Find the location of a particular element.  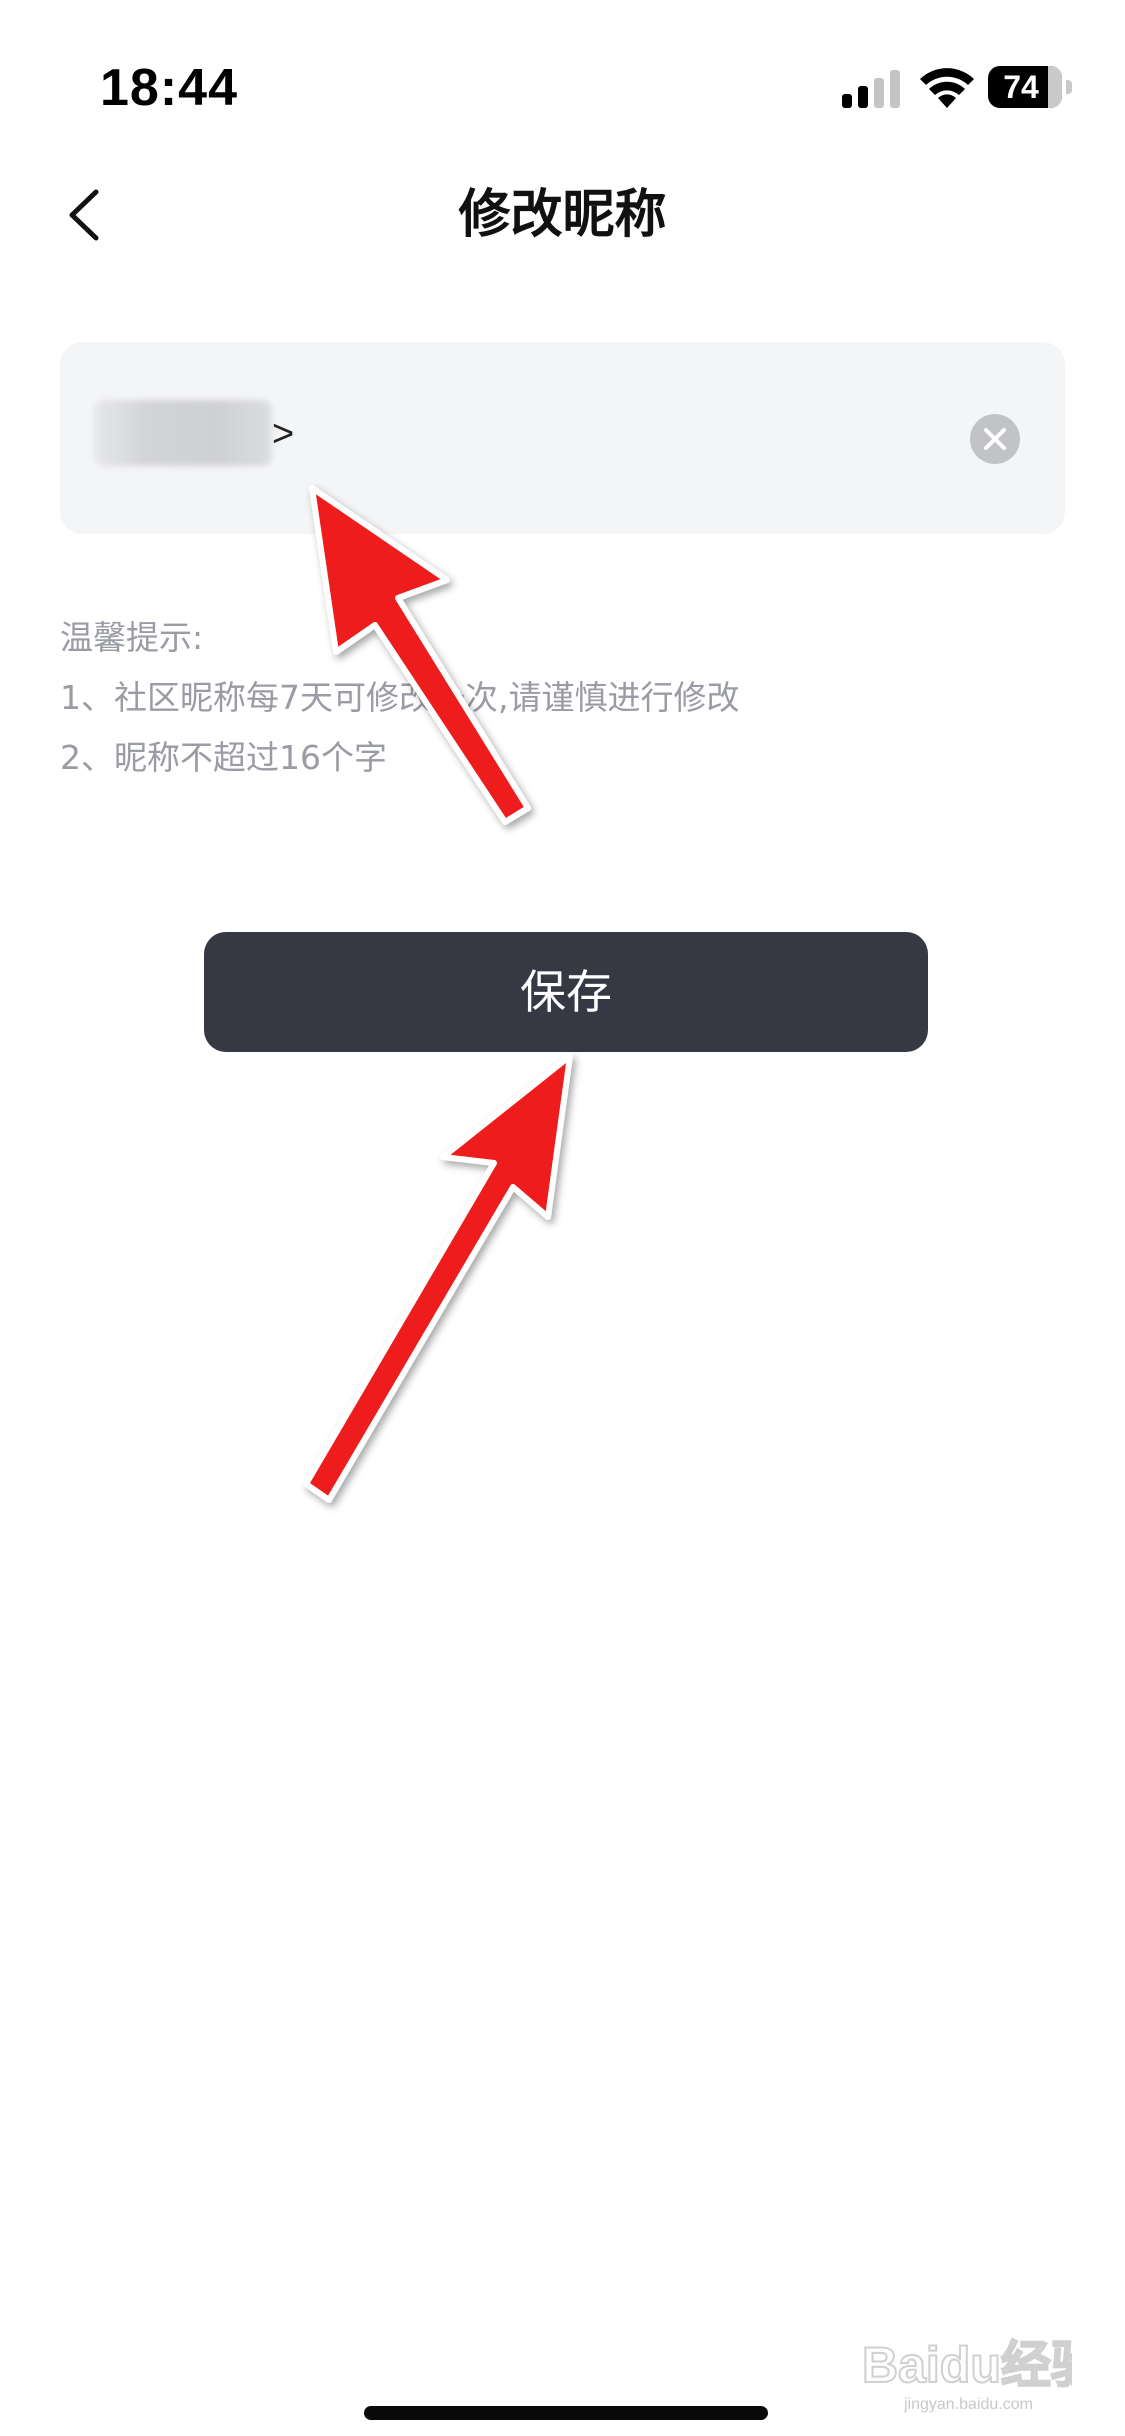

baidu-watermark-logo: Baidu经验 is located at coordinates (967, 2365).